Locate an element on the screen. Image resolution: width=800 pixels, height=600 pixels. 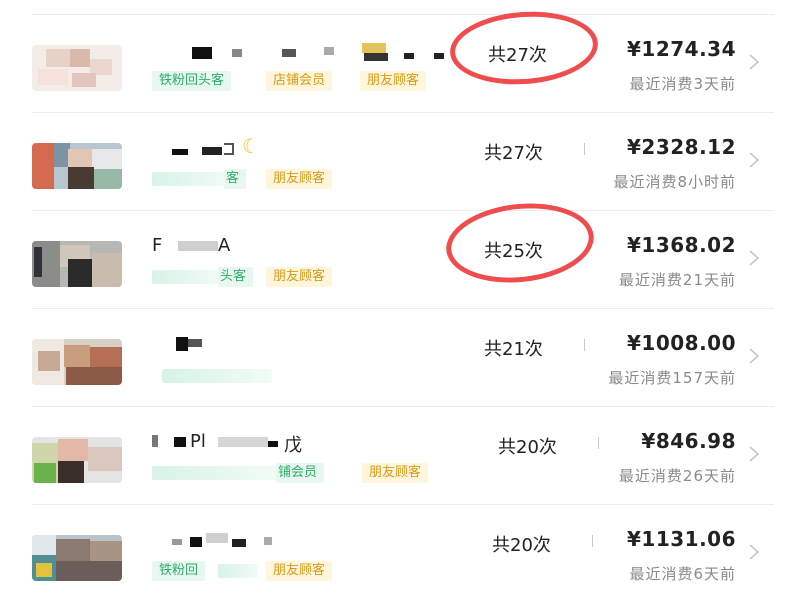
customer-tags: 铺会员 朋友顾客 is located at coordinates (312, 473).